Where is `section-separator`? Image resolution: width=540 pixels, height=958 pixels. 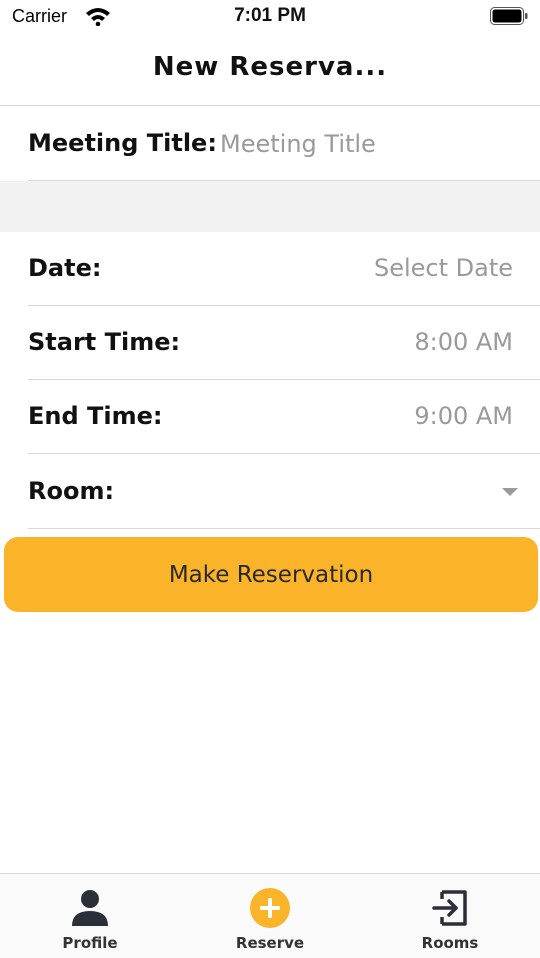
section-separator is located at coordinates (270, 206).